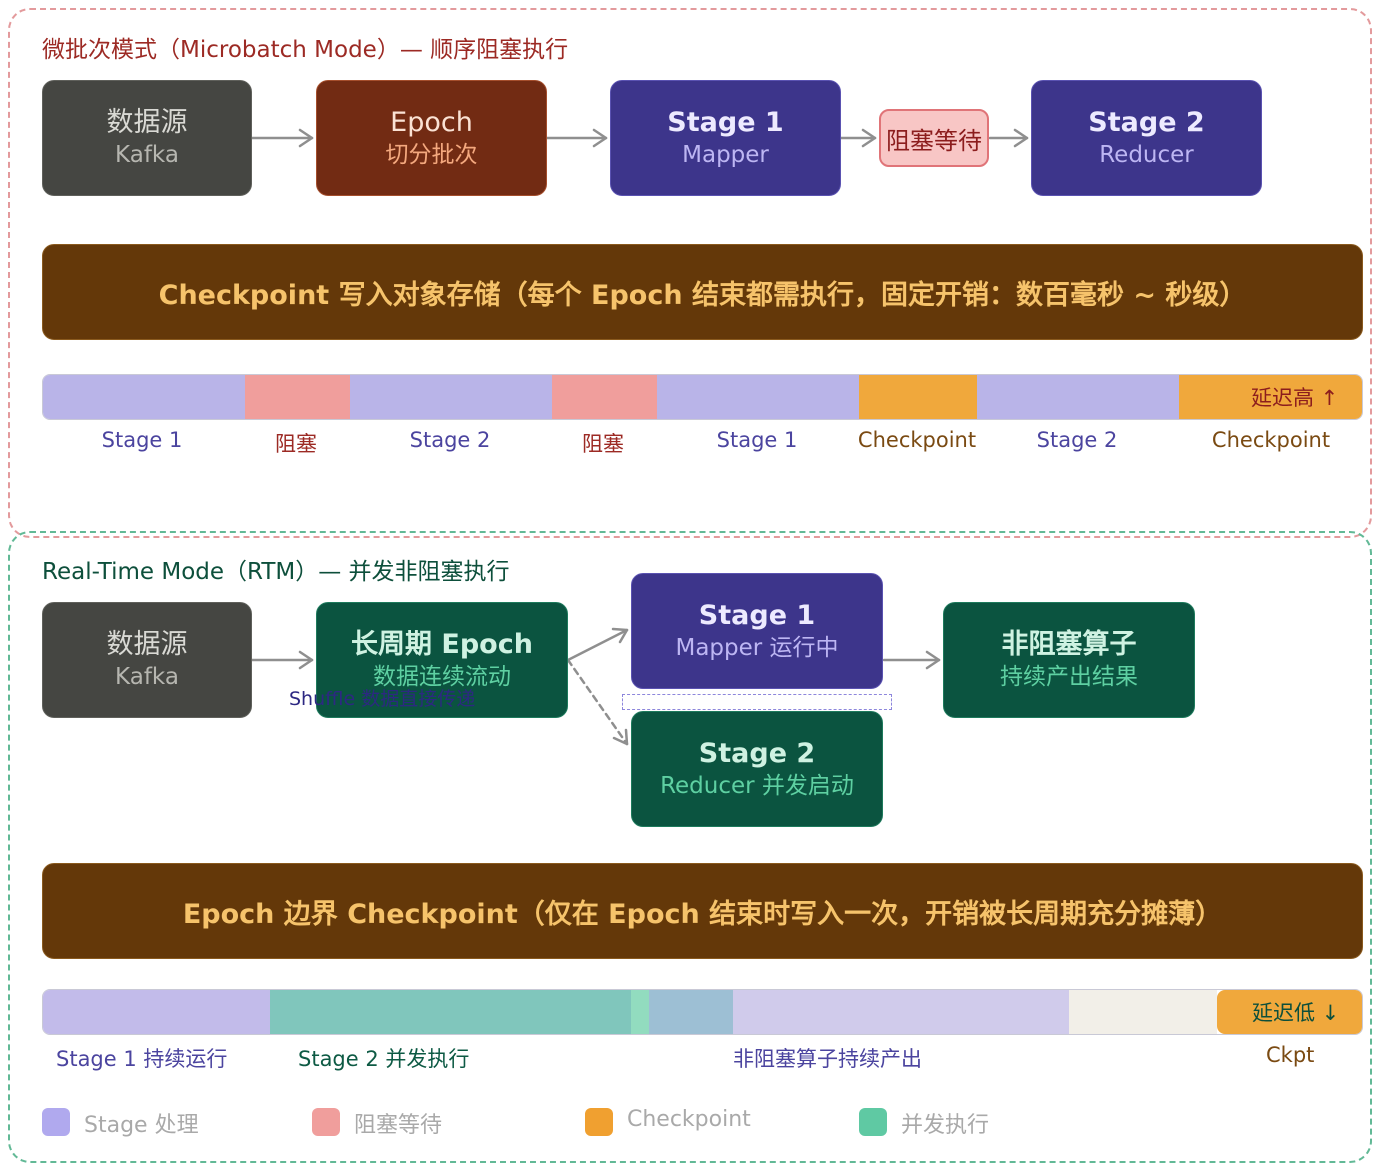  I want to click on arrow-epoch-to-rtm-stage1, so click(597, 645).